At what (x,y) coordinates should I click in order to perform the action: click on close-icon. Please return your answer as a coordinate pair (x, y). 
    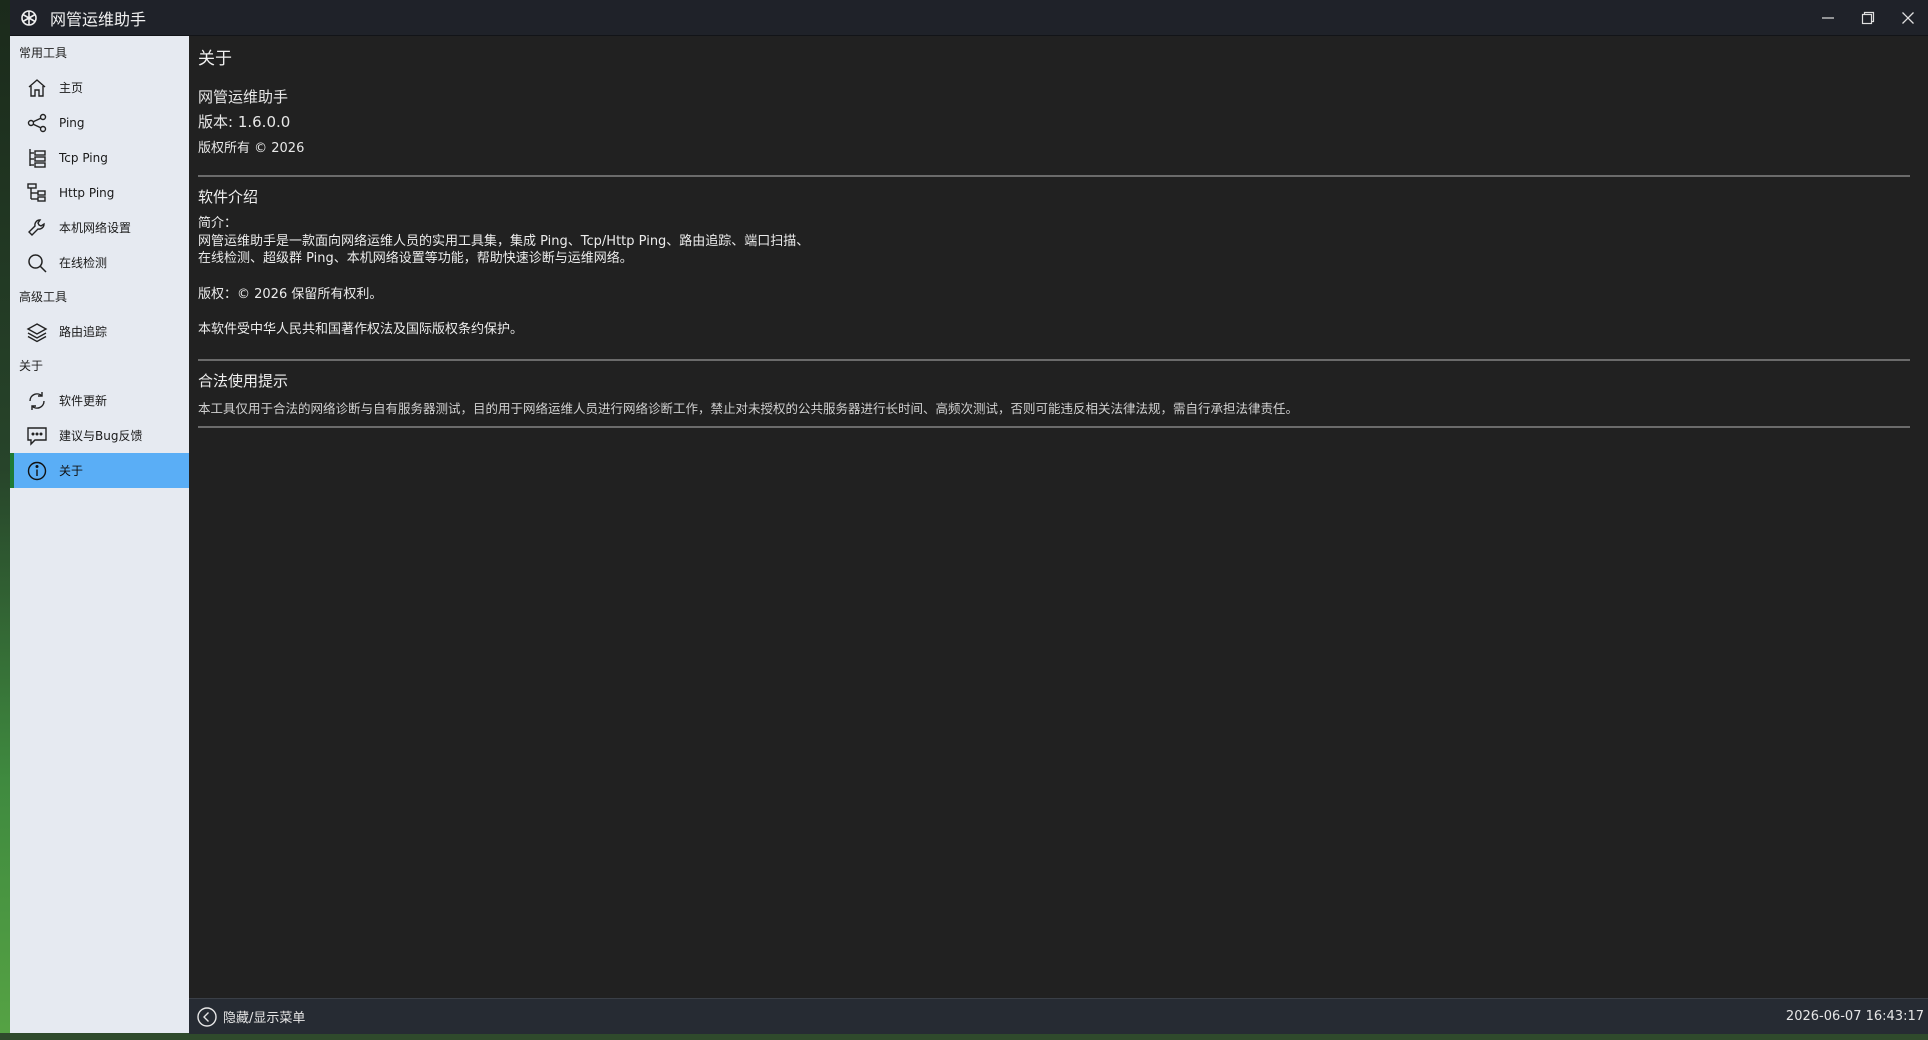
    Looking at the image, I should click on (1908, 17).